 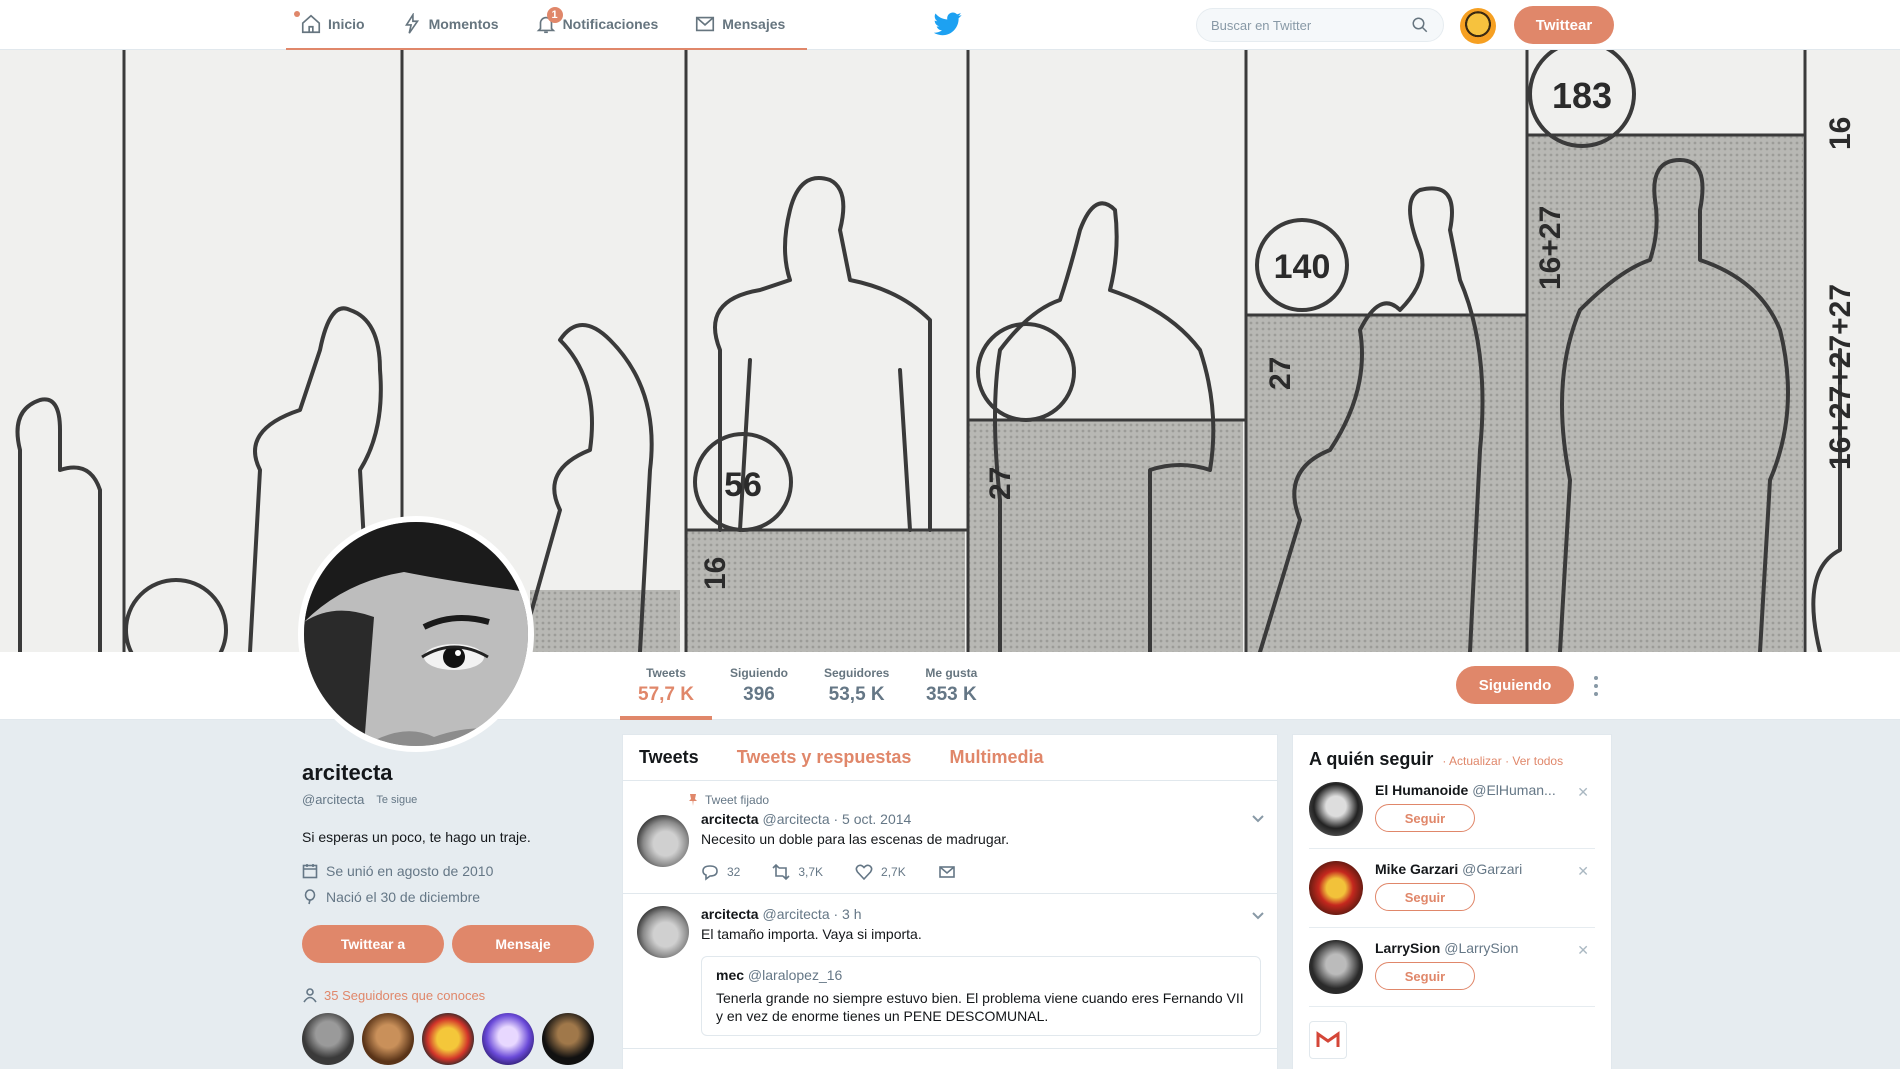 I want to click on banner-label-16: 16, so click(x=715, y=573).